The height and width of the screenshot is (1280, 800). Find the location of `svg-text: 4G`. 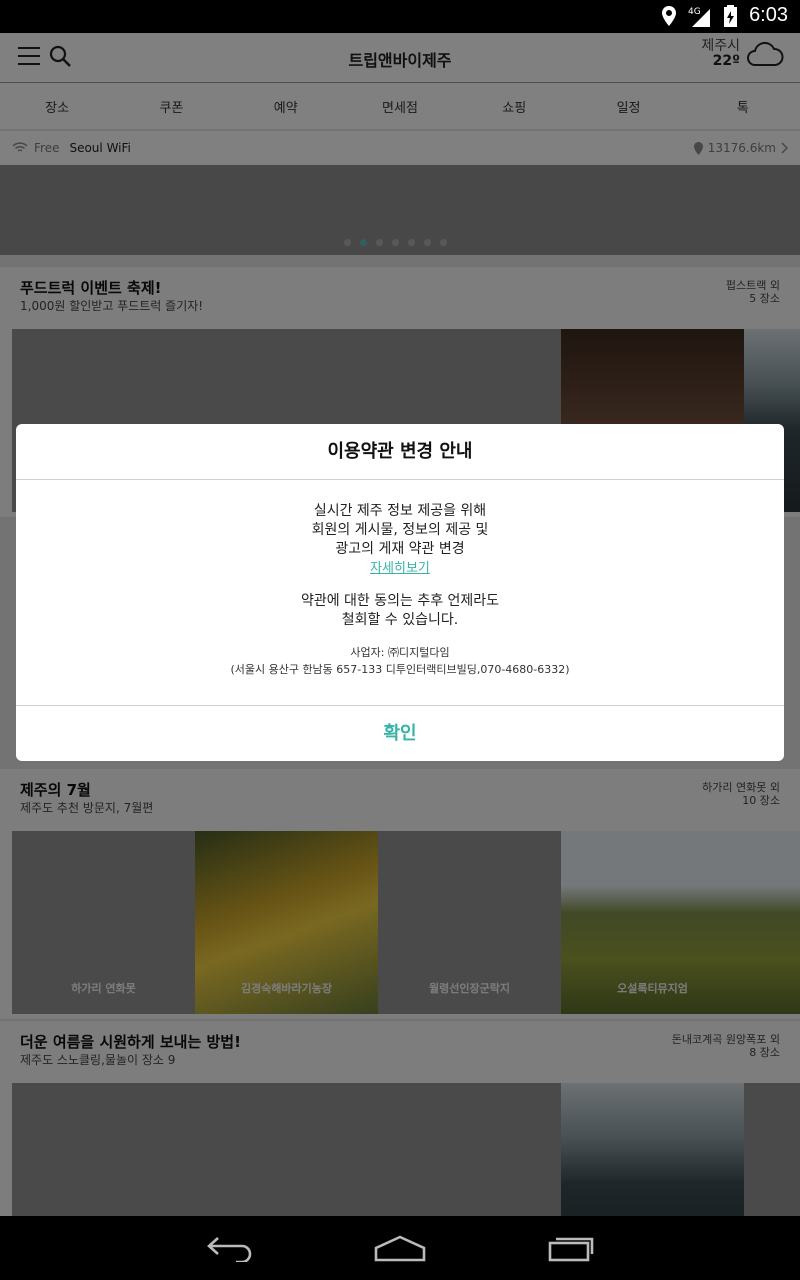

svg-text: 4G is located at coordinates (694, 12).